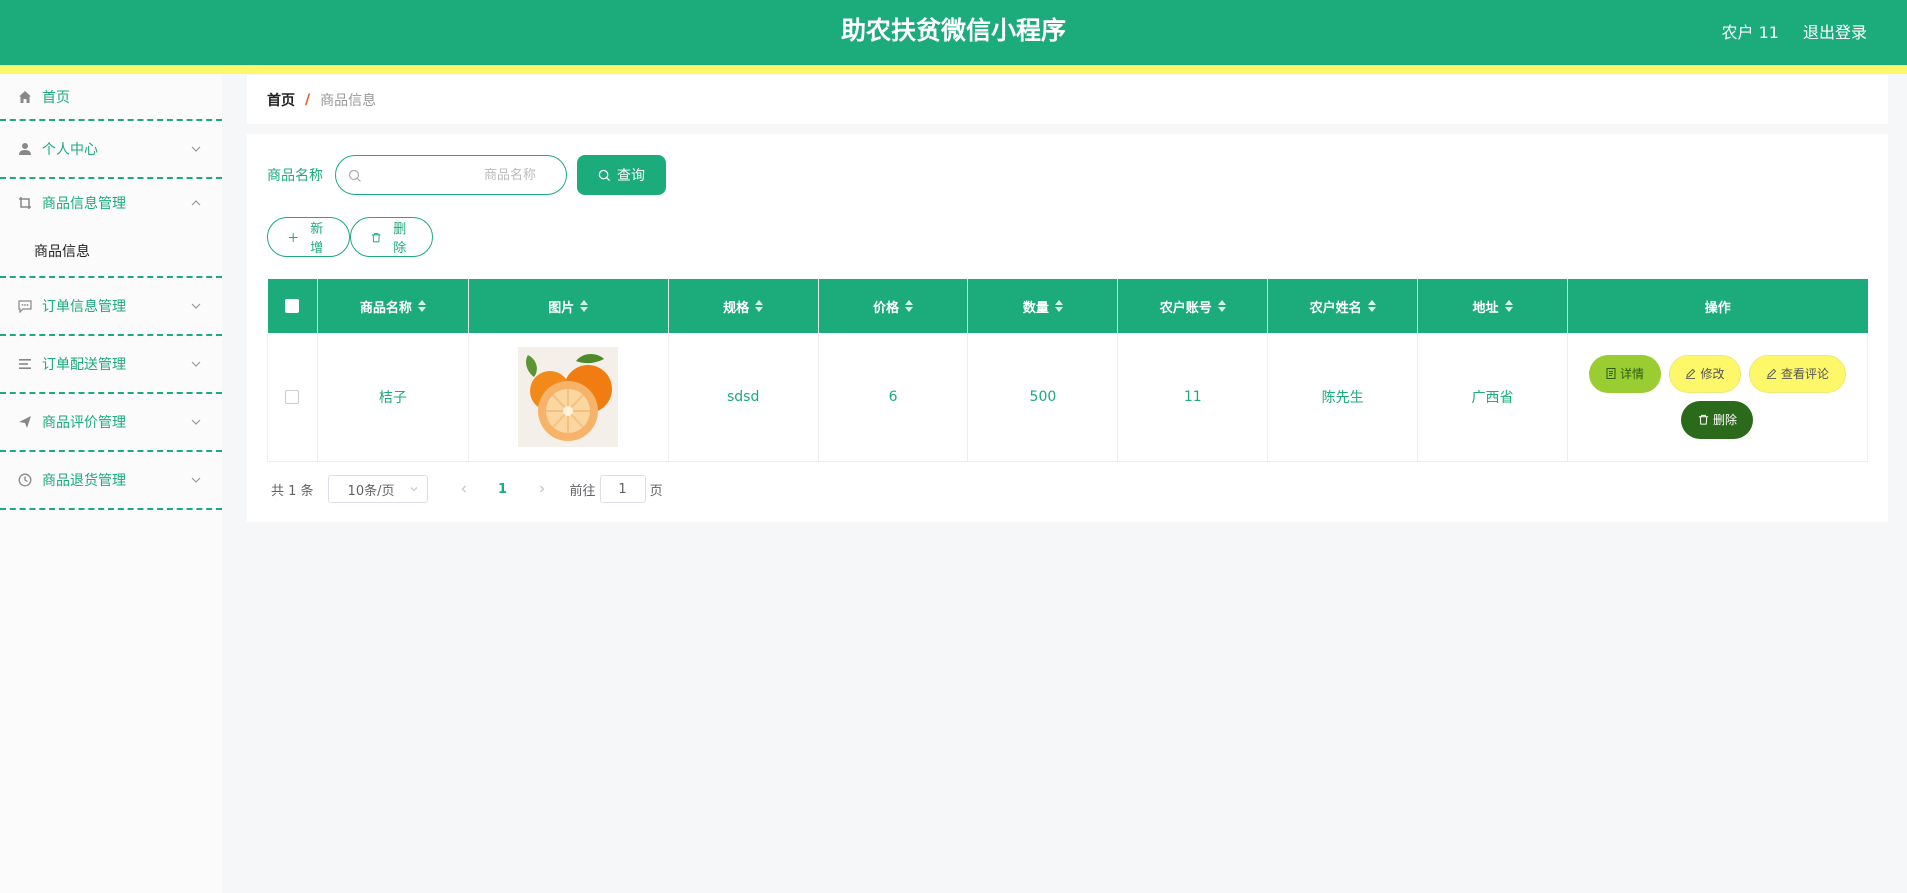  Describe the element at coordinates (25, 203) in the screenshot. I see `crop-icon` at that location.